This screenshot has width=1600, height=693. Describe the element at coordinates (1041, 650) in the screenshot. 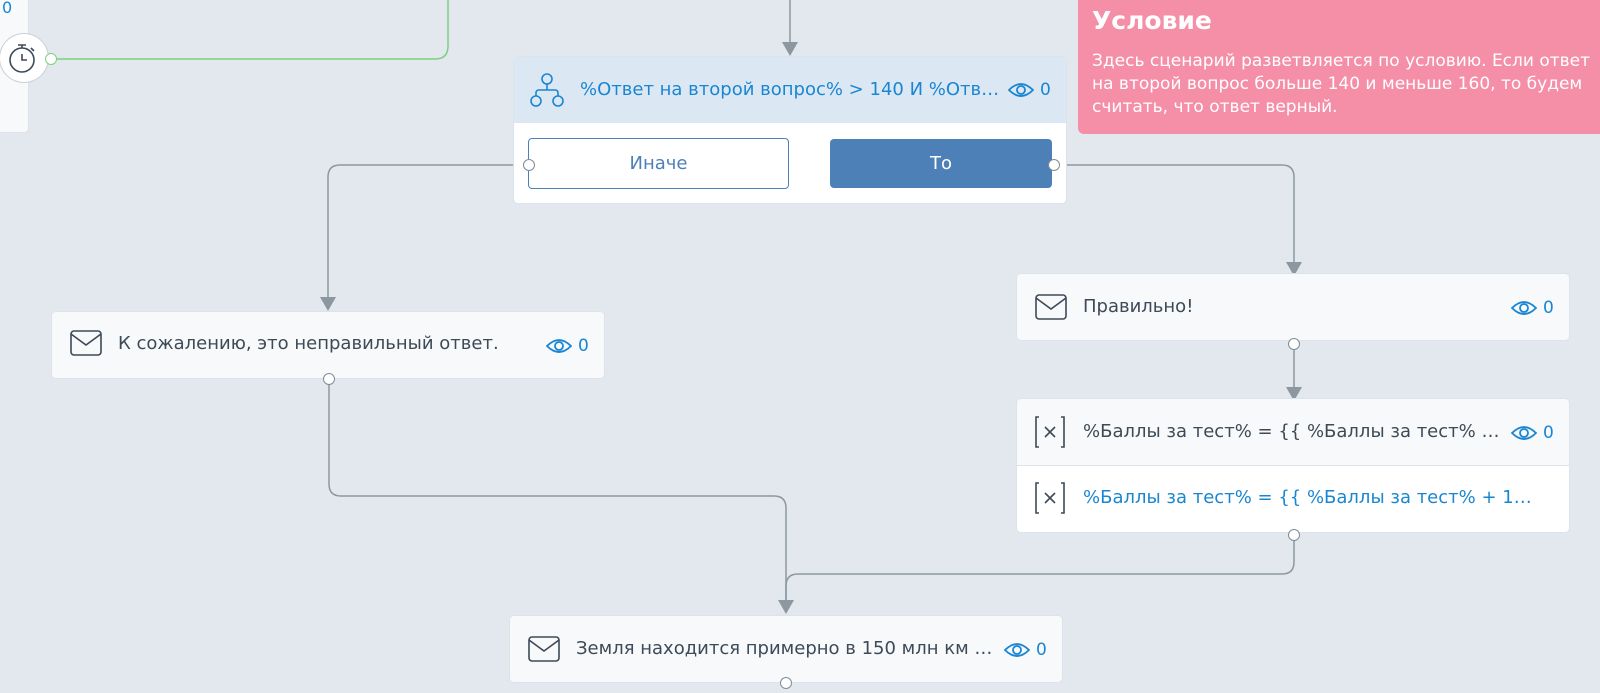

I see `earth-views-count: 0` at that location.